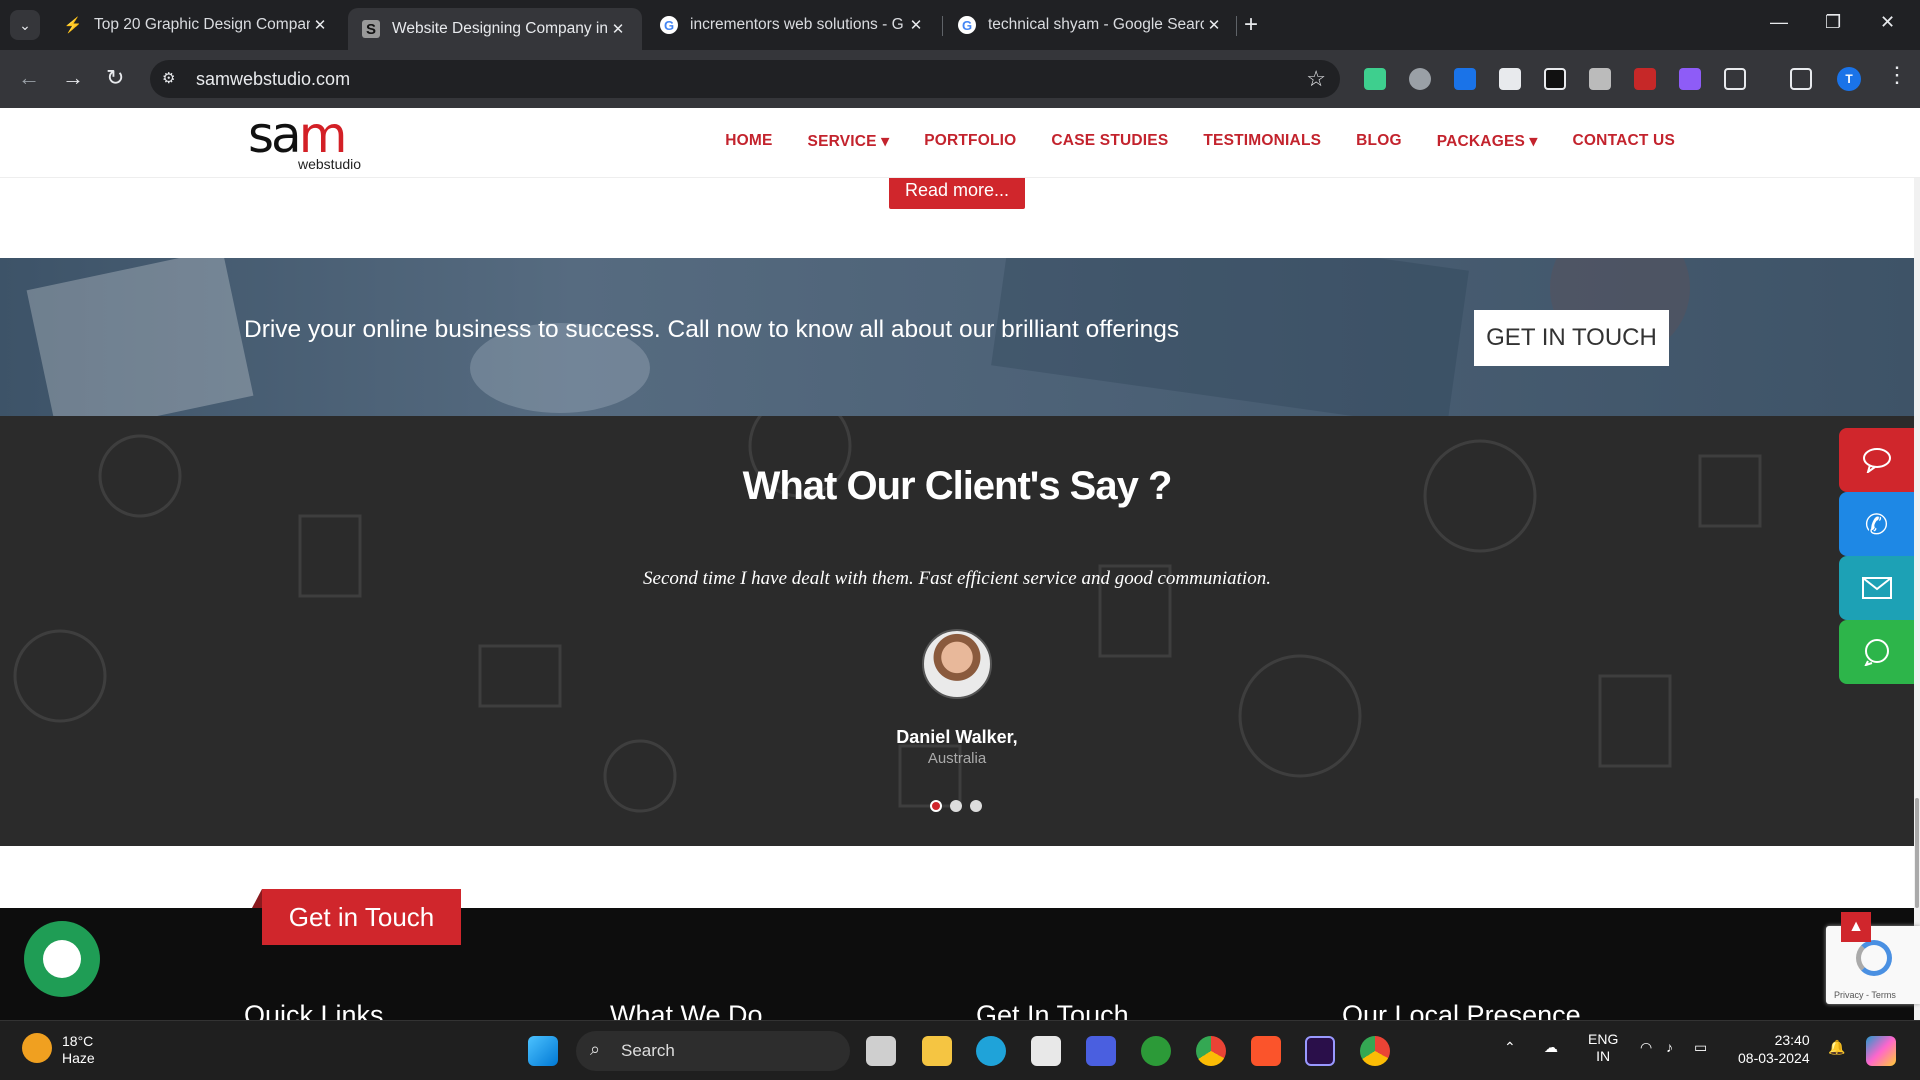  I want to click on haze-weather-icon, so click(37, 1048).